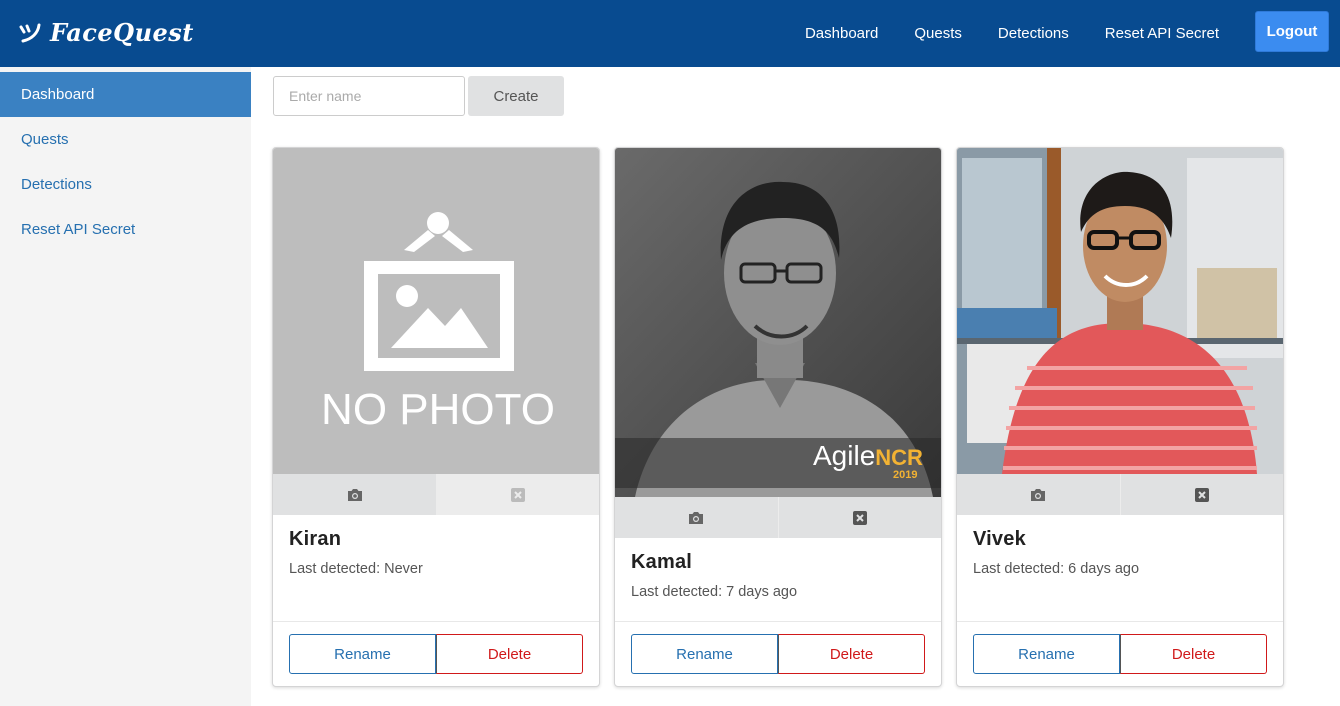 The image size is (1340, 706). What do you see at coordinates (369, 96) in the screenshot?
I see `name-input` at bounding box center [369, 96].